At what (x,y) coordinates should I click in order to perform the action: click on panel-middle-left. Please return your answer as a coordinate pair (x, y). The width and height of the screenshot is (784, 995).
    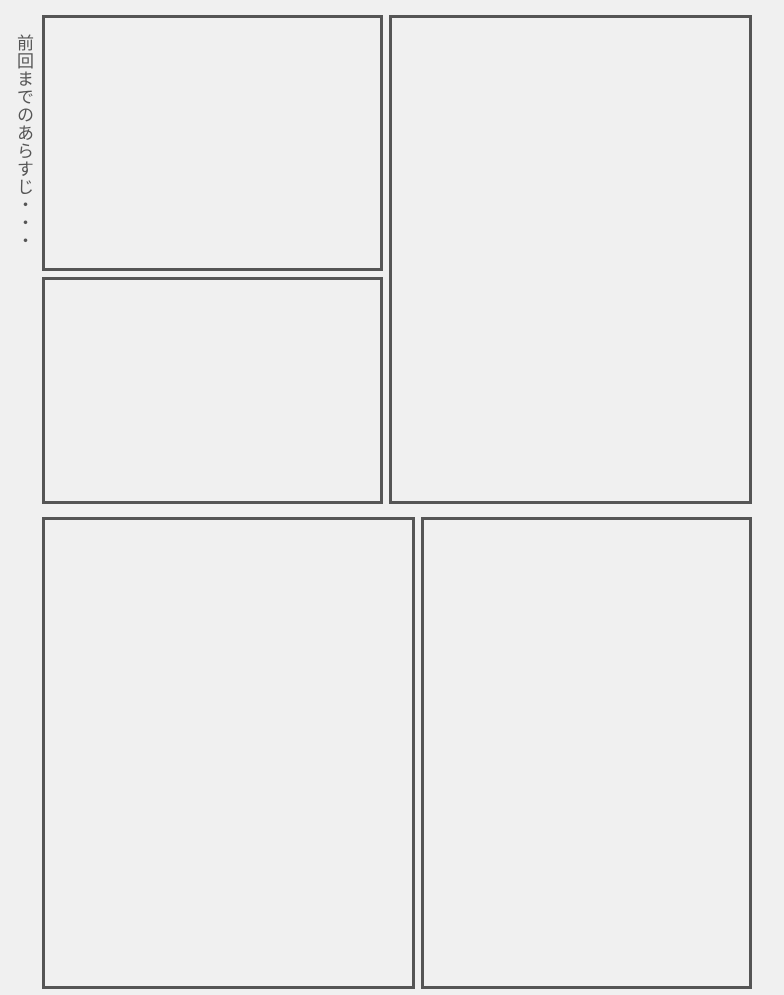
    Looking at the image, I should click on (212, 390).